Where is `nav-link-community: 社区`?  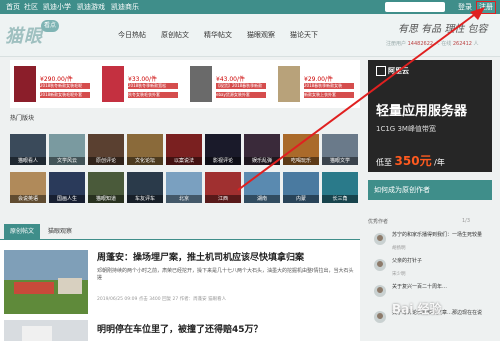
nav-link-community: 社区 is located at coordinates (31, 7).